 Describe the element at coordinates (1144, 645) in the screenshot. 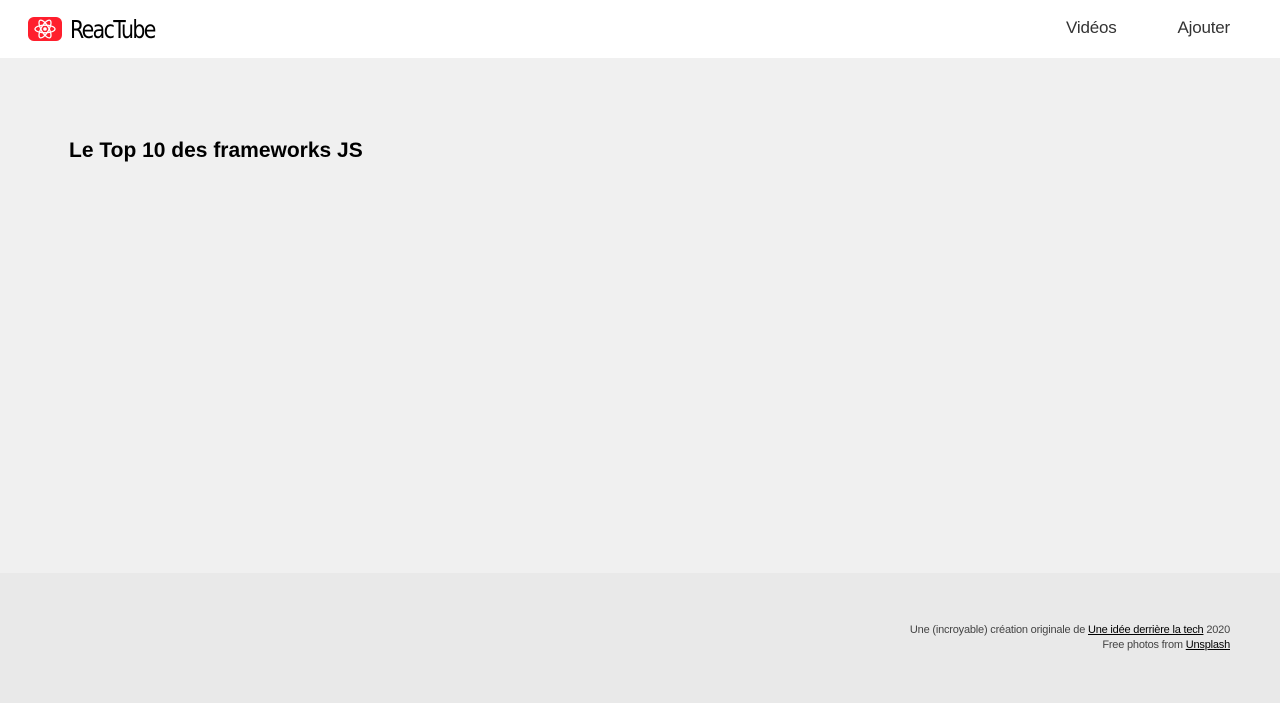

I see `photo-credit-prefix: Free photos from` at that location.